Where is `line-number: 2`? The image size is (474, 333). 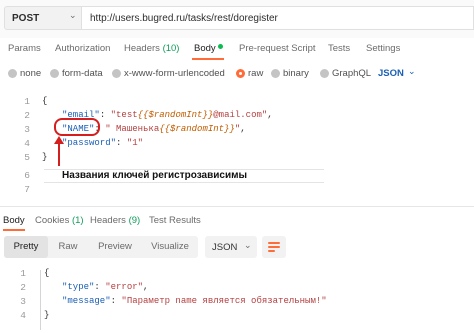 line-number: 2 is located at coordinates (23, 287).